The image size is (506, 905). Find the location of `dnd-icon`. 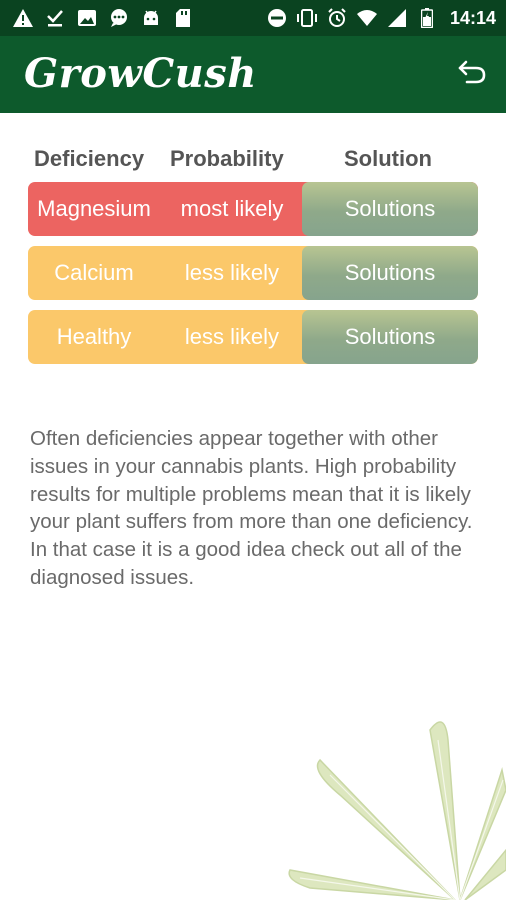

dnd-icon is located at coordinates (277, 18).